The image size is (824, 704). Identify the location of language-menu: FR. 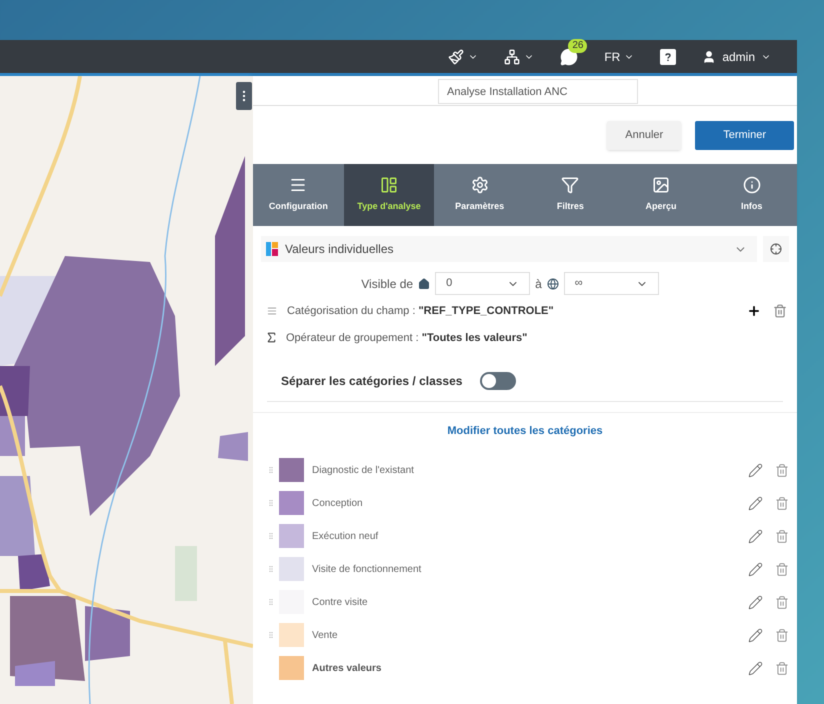
(619, 57).